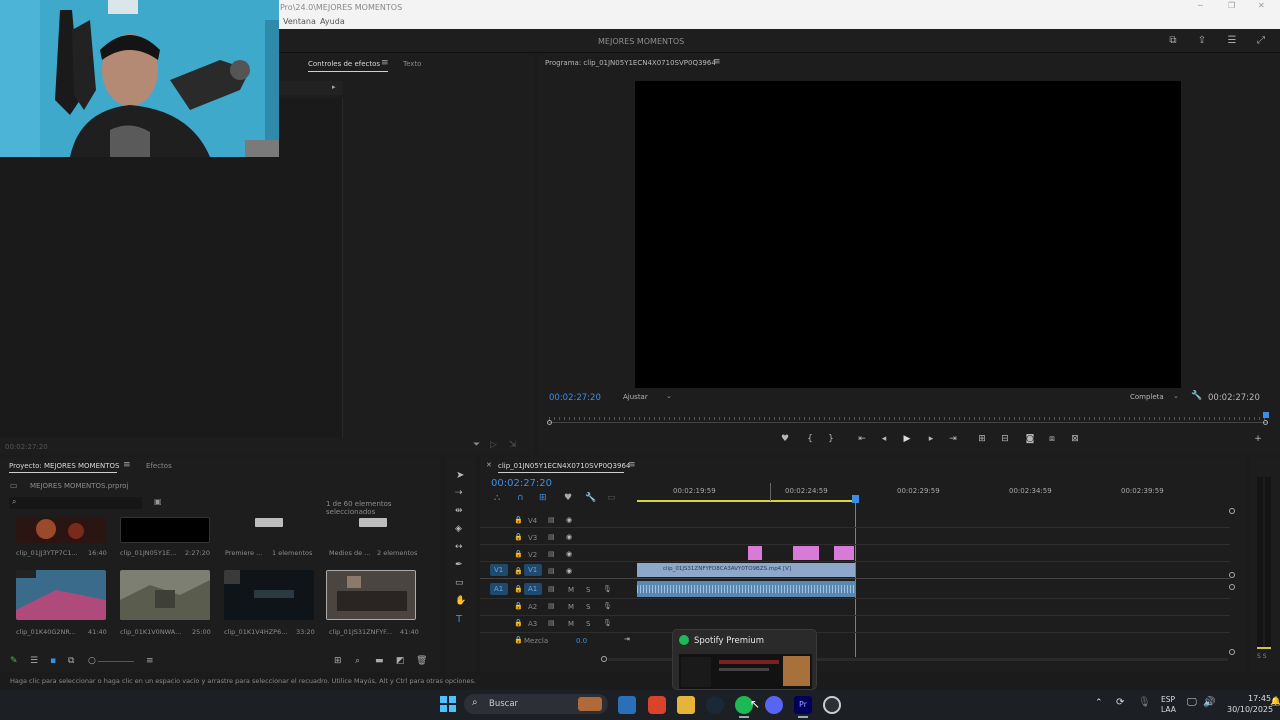 This screenshot has width=1280, height=720. I want to click on zoom-slider, so click(116, 661).